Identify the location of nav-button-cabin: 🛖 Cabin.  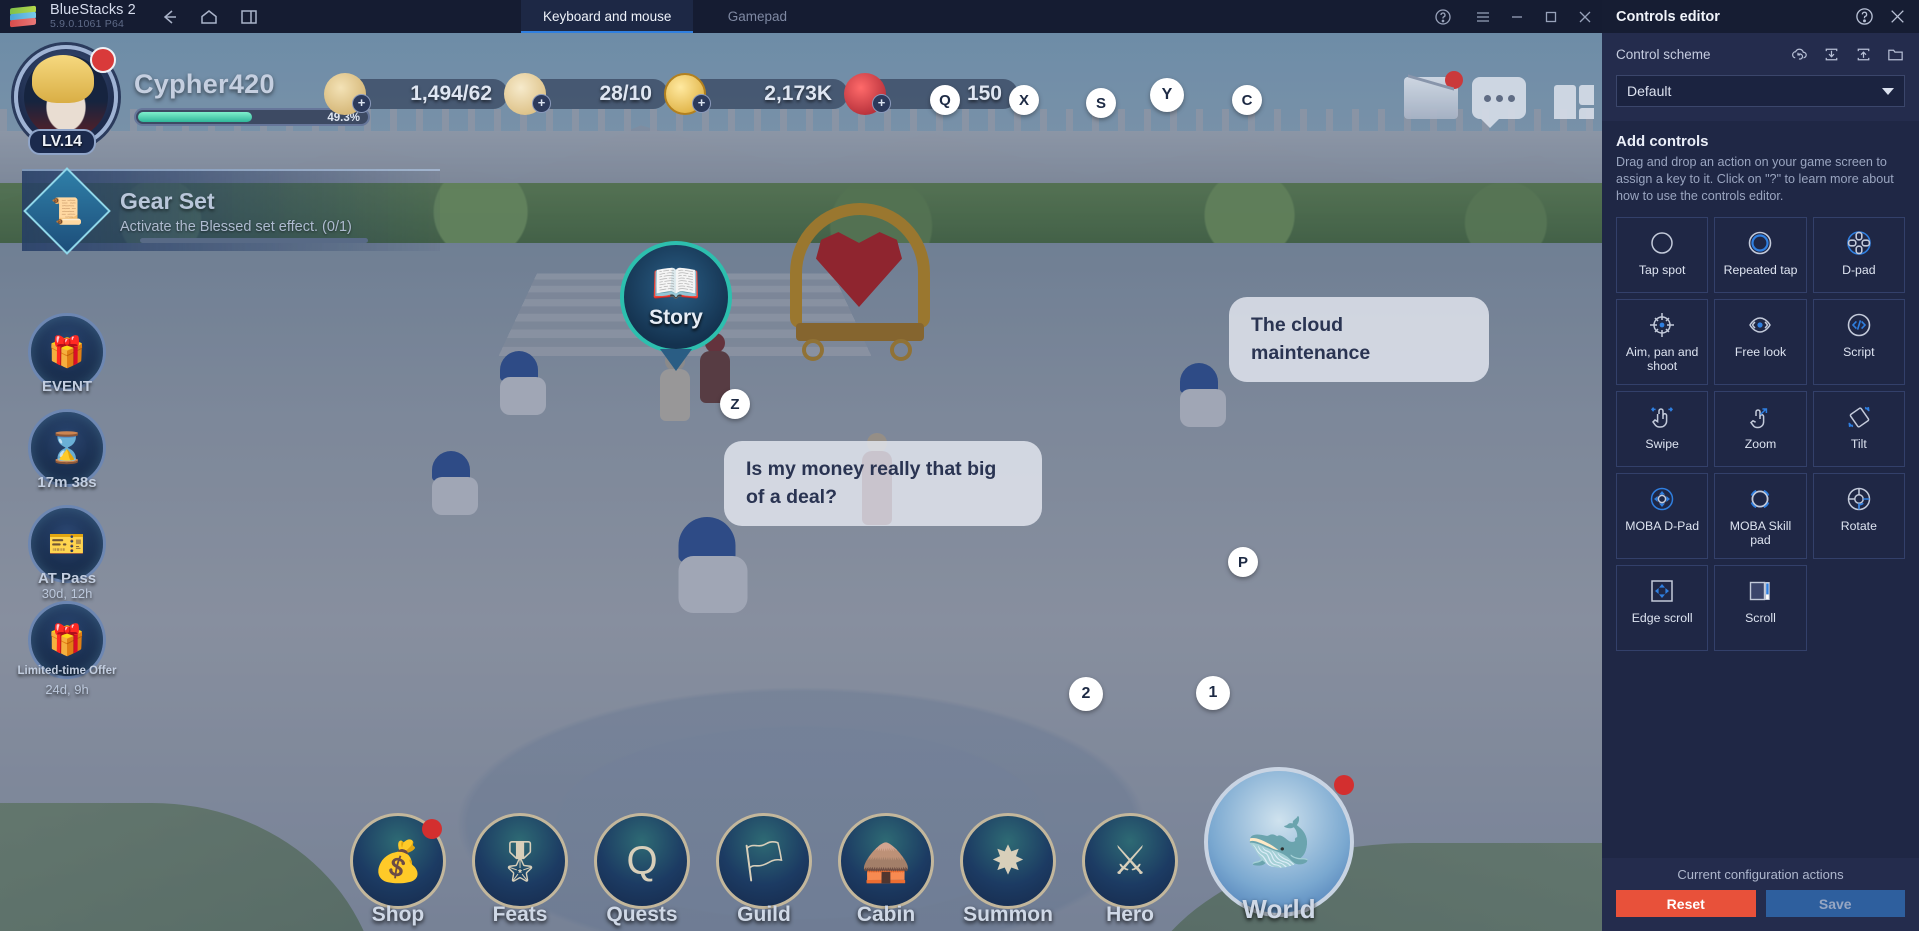
(886, 869).